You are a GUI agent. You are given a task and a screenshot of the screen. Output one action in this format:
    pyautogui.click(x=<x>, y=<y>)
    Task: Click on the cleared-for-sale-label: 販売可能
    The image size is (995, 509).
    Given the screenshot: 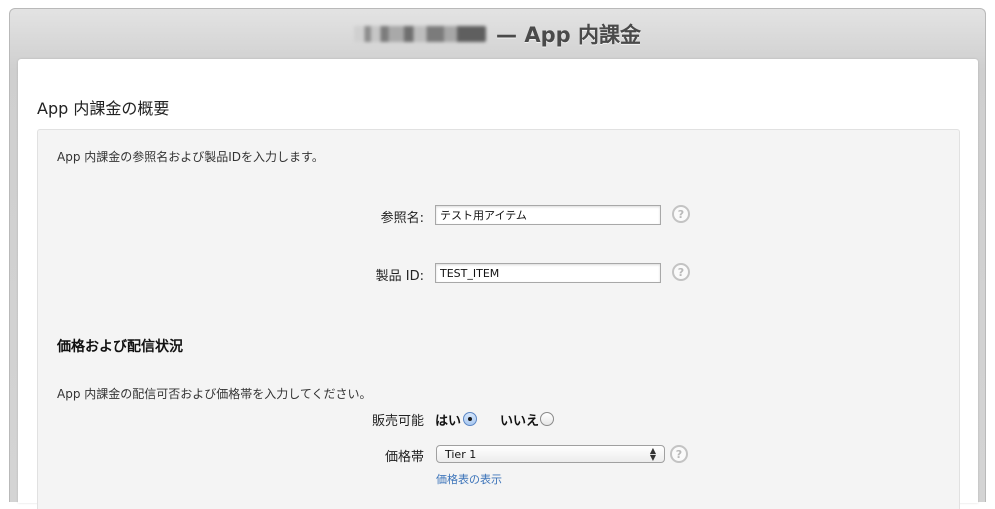 What is the action you would take?
    pyautogui.click(x=397, y=421)
    